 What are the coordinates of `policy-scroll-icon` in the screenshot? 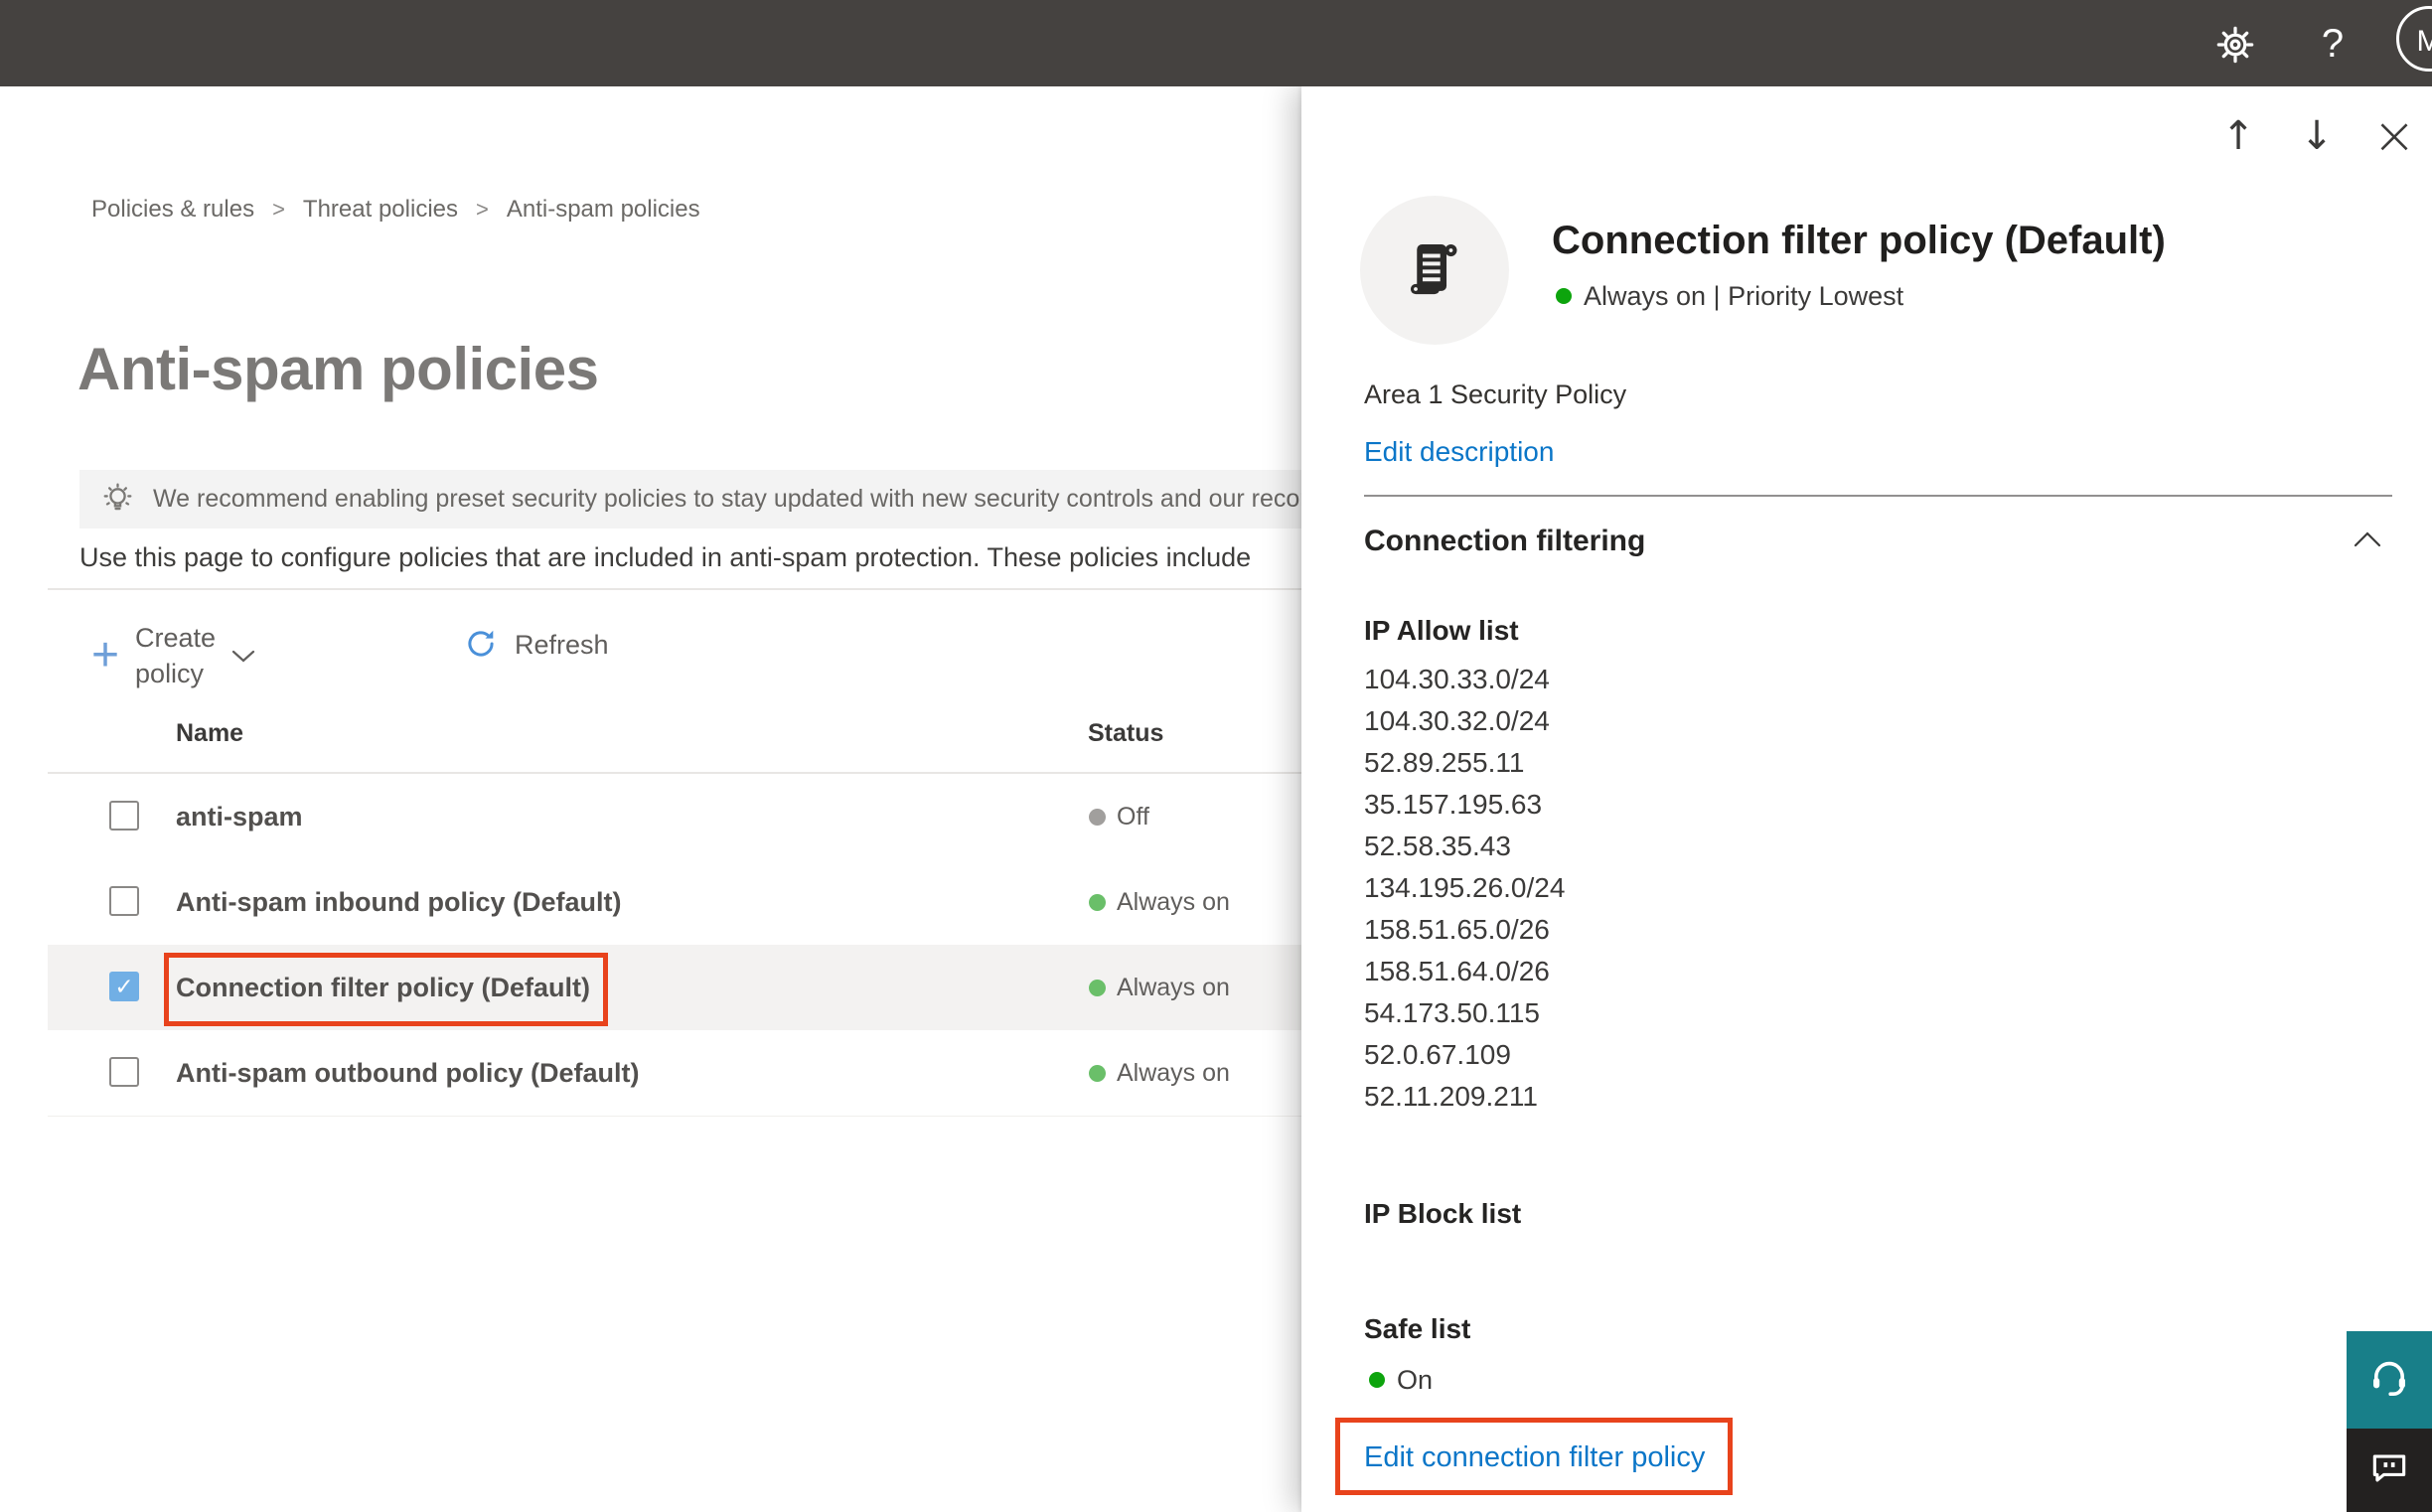 It's located at (1434, 270).